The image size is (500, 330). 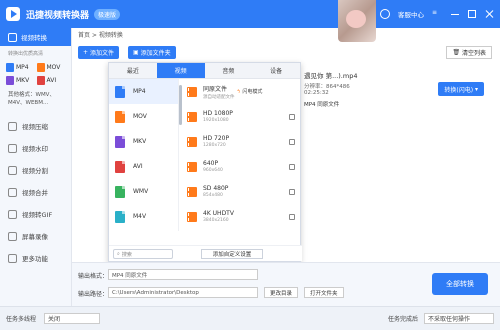 I want to click on popup-footer: ⌕ 搜索 添加自定义设置, so click(x=205, y=253).